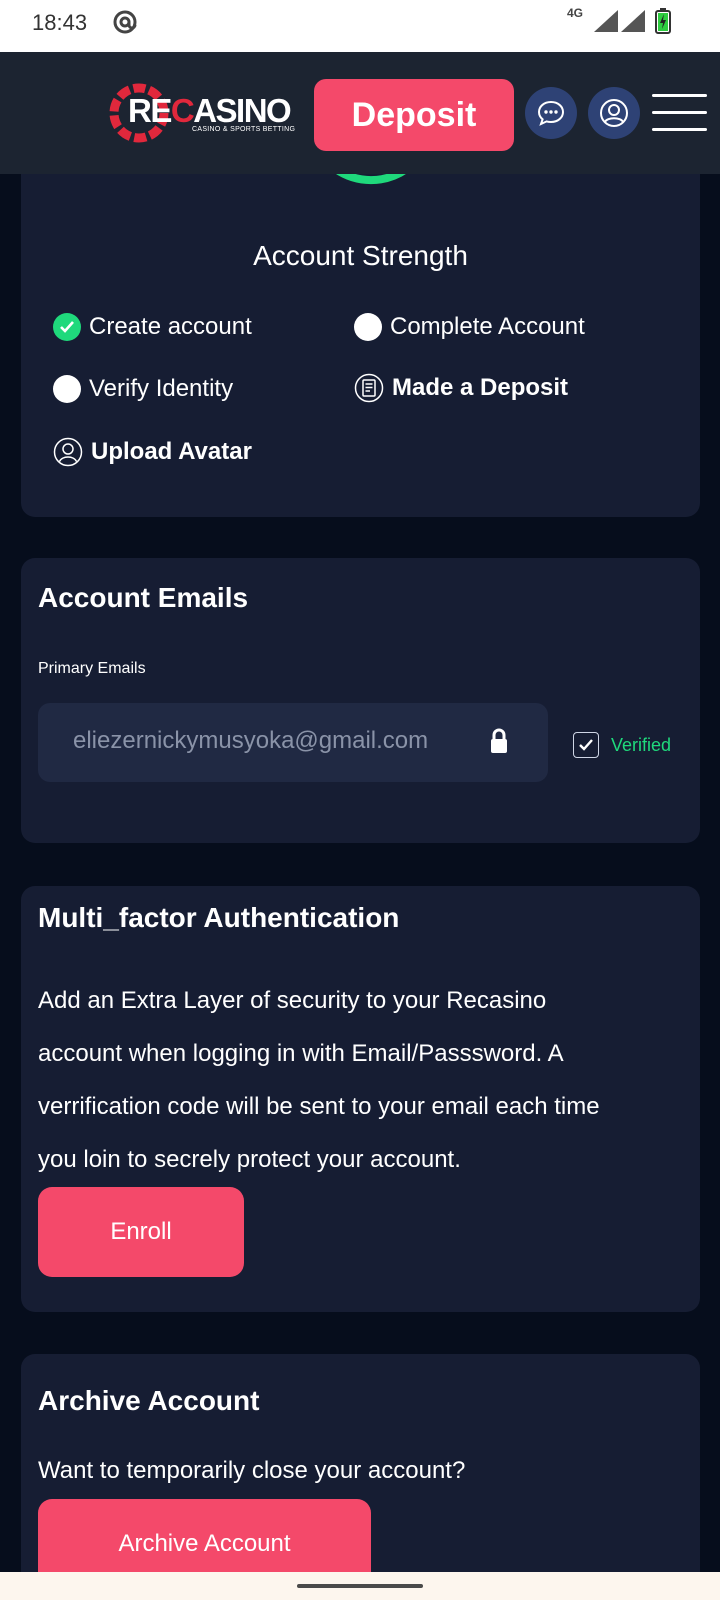  Describe the element at coordinates (251, 740) in the screenshot. I see `primary-email-value: eliezernickymusyoka@gmail.com` at that location.